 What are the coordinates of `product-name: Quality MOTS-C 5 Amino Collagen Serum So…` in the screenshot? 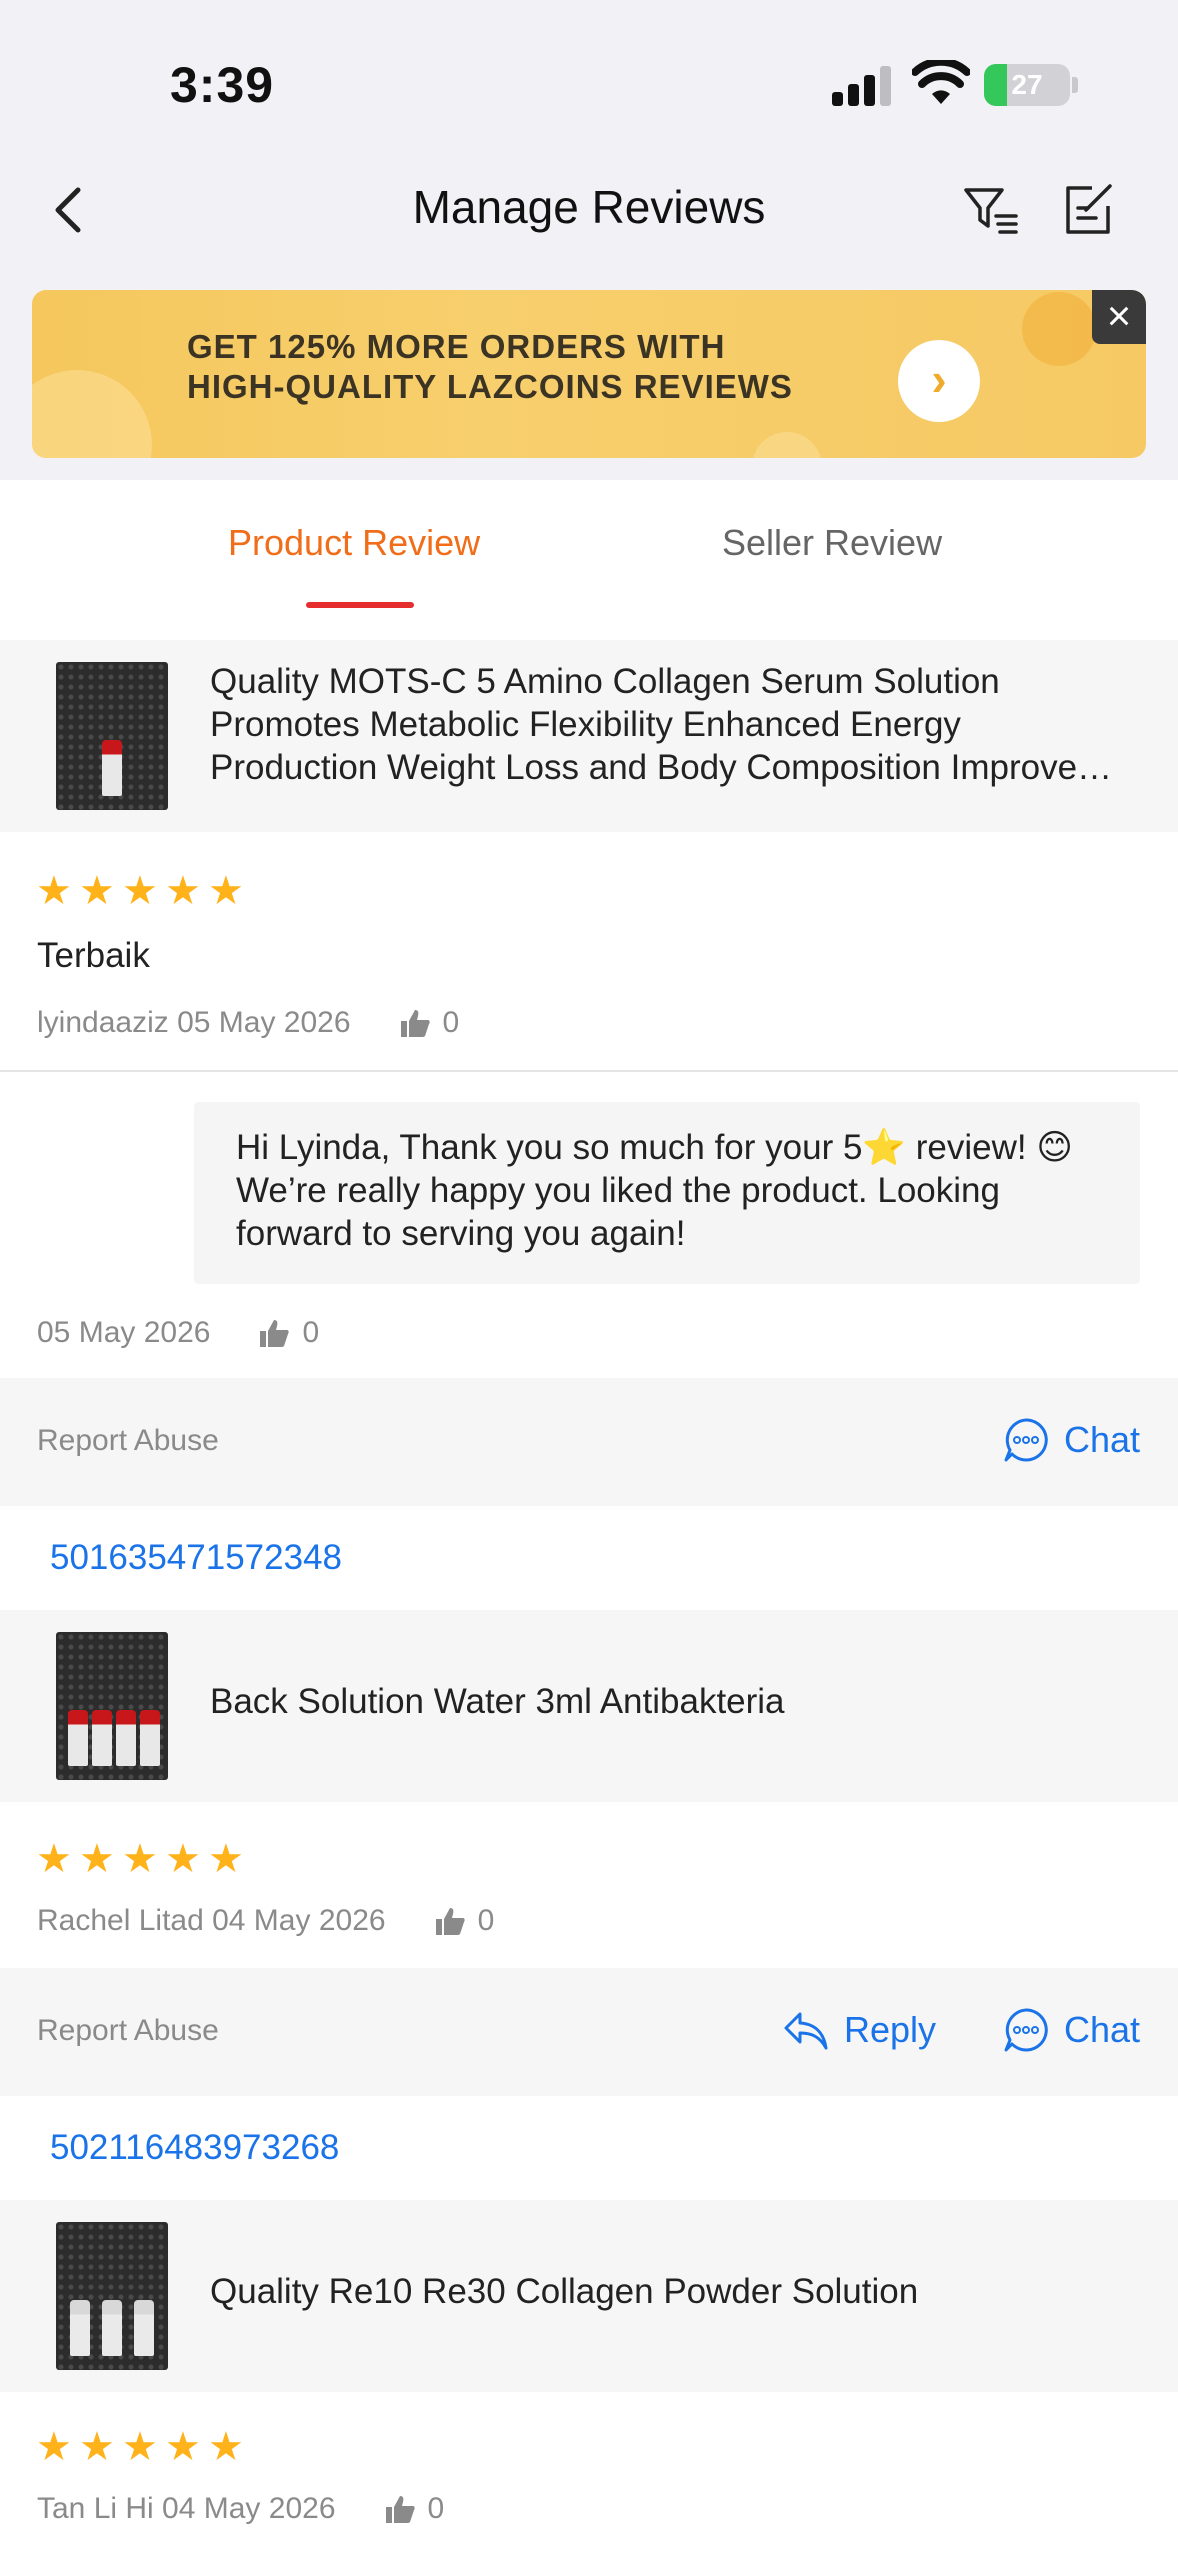 It's located at (675, 724).